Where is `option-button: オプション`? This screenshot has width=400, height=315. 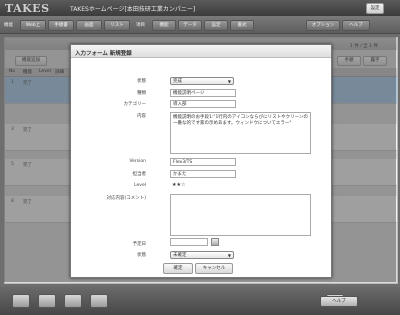
option-button: オプション is located at coordinates (323, 25).